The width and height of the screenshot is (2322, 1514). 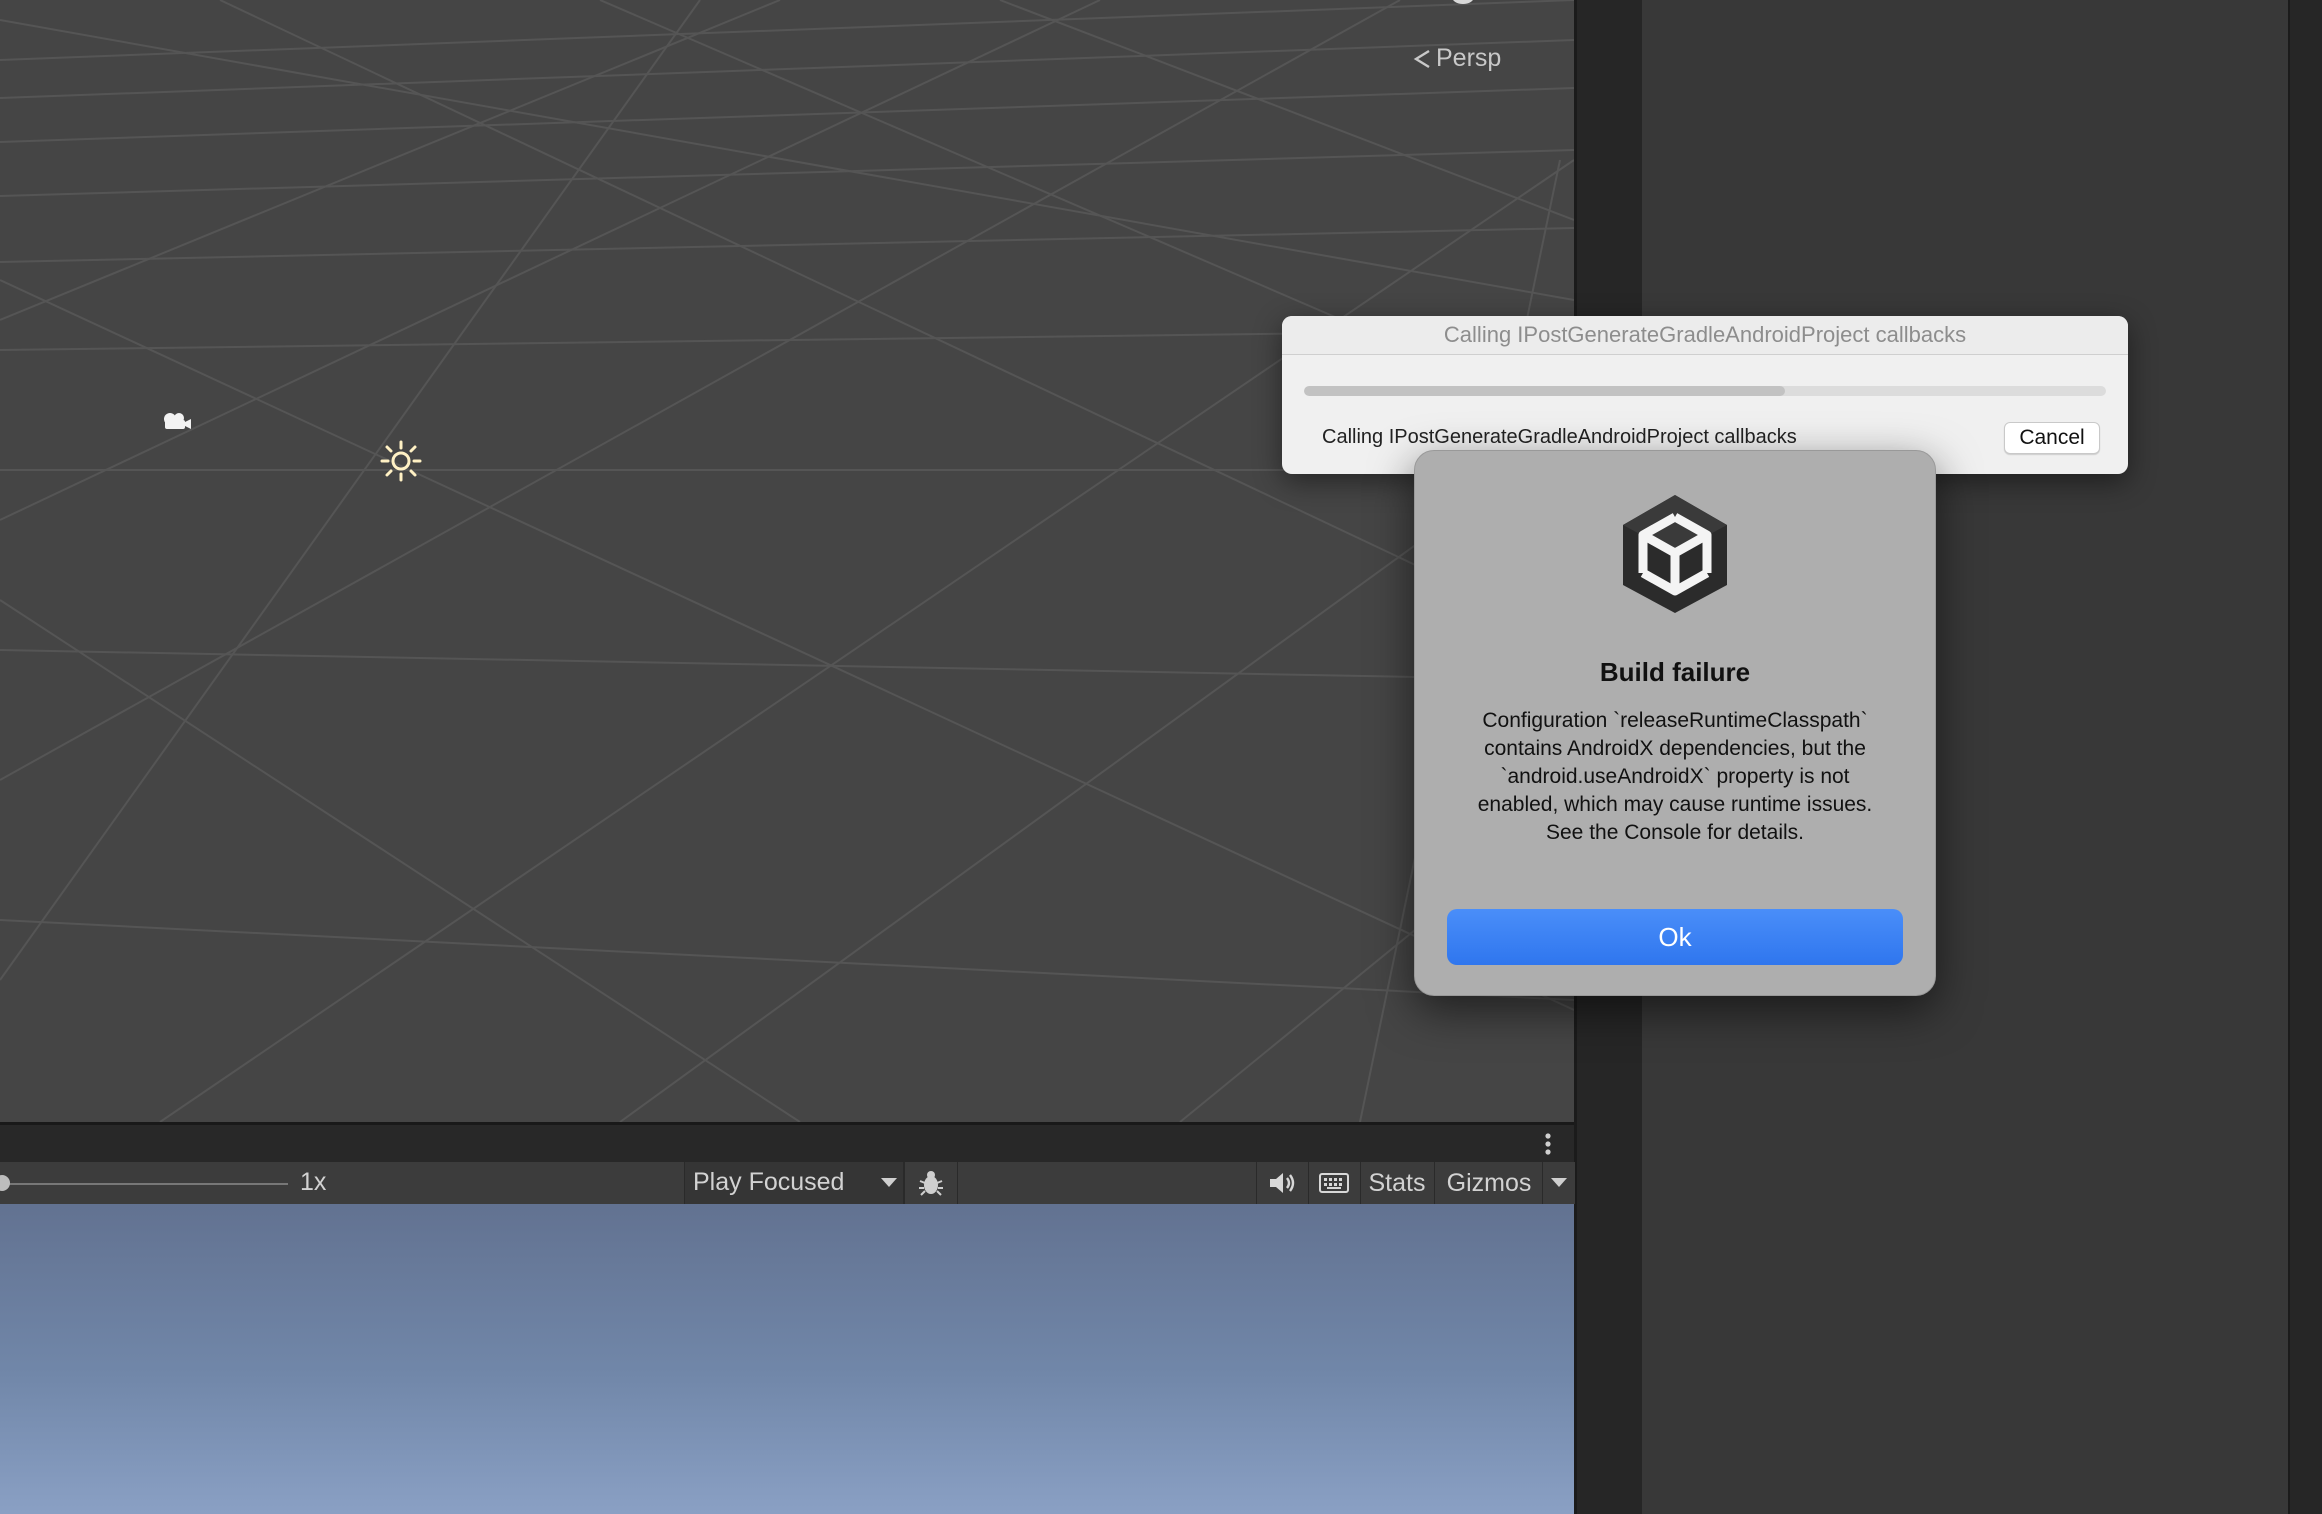 What do you see at coordinates (2052, 438) in the screenshot?
I see `cancel-button: Cancel` at bounding box center [2052, 438].